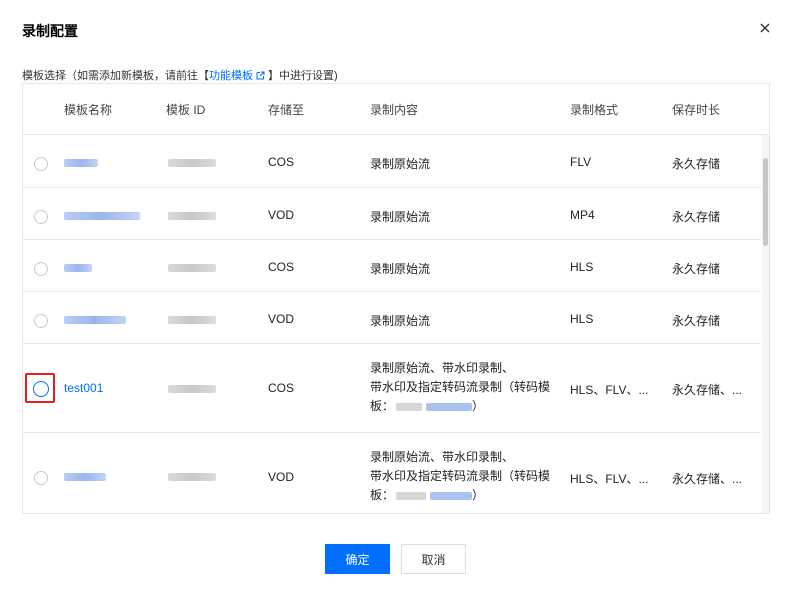  What do you see at coordinates (765, 28) in the screenshot?
I see `close-icon` at bounding box center [765, 28].